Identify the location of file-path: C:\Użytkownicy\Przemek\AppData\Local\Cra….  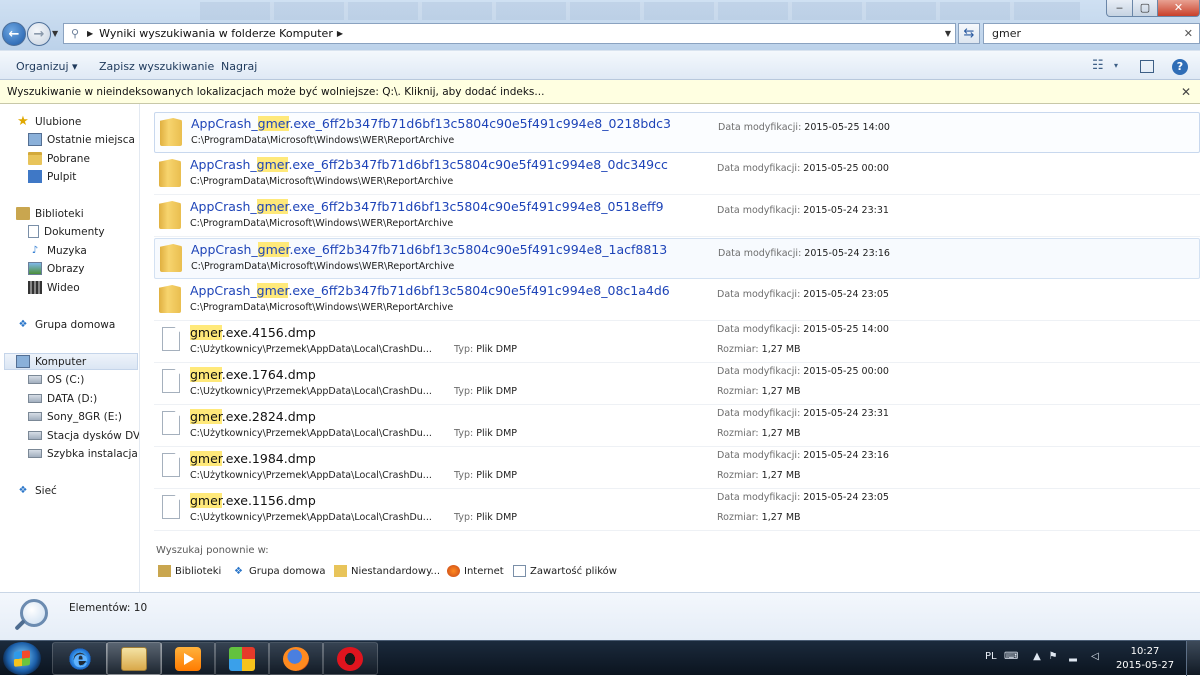
(311, 517).